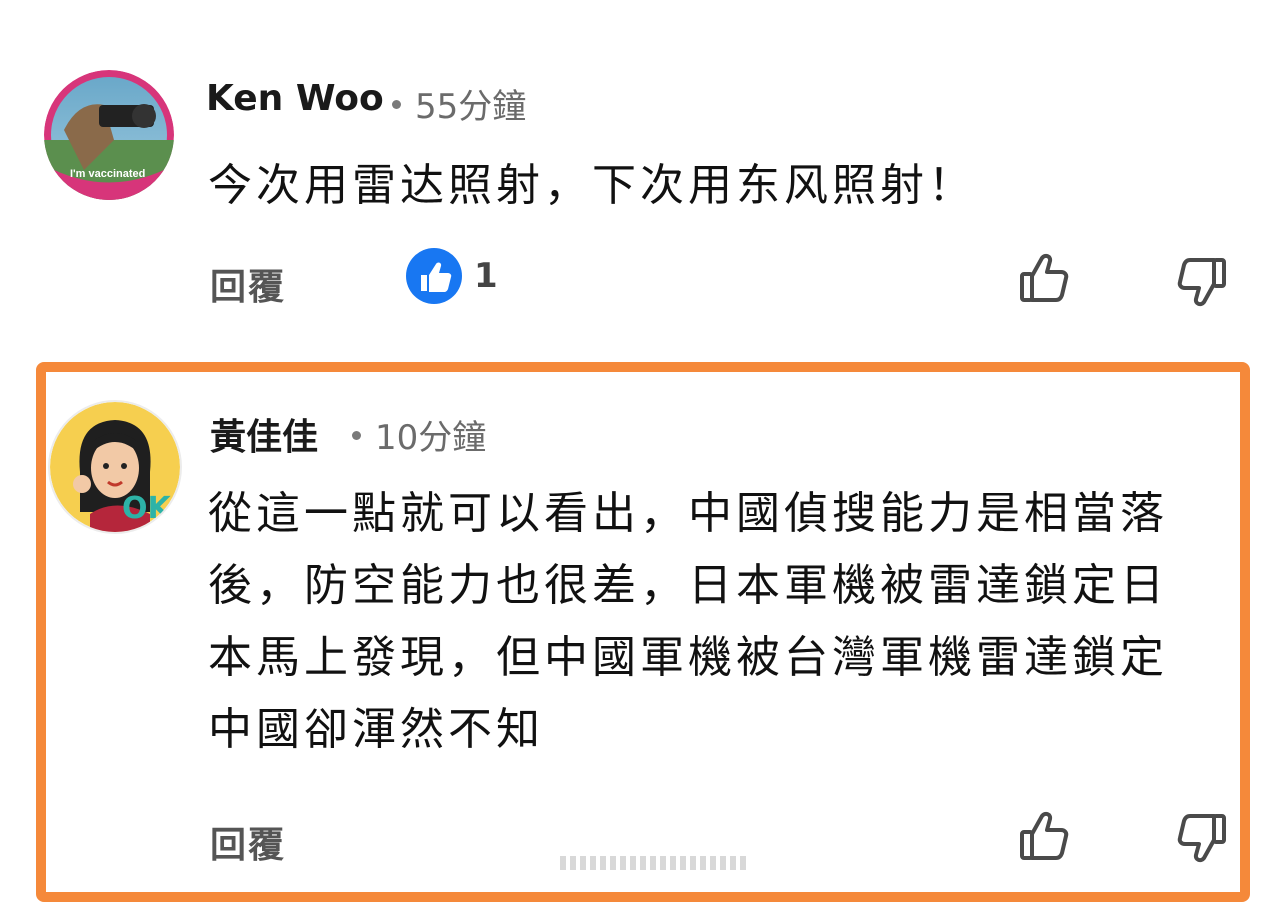 The image size is (1280, 902). What do you see at coordinates (431, 438) in the screenshot?
I see `comment-time-text: 10分鐘` at bounding box center [431, 438].